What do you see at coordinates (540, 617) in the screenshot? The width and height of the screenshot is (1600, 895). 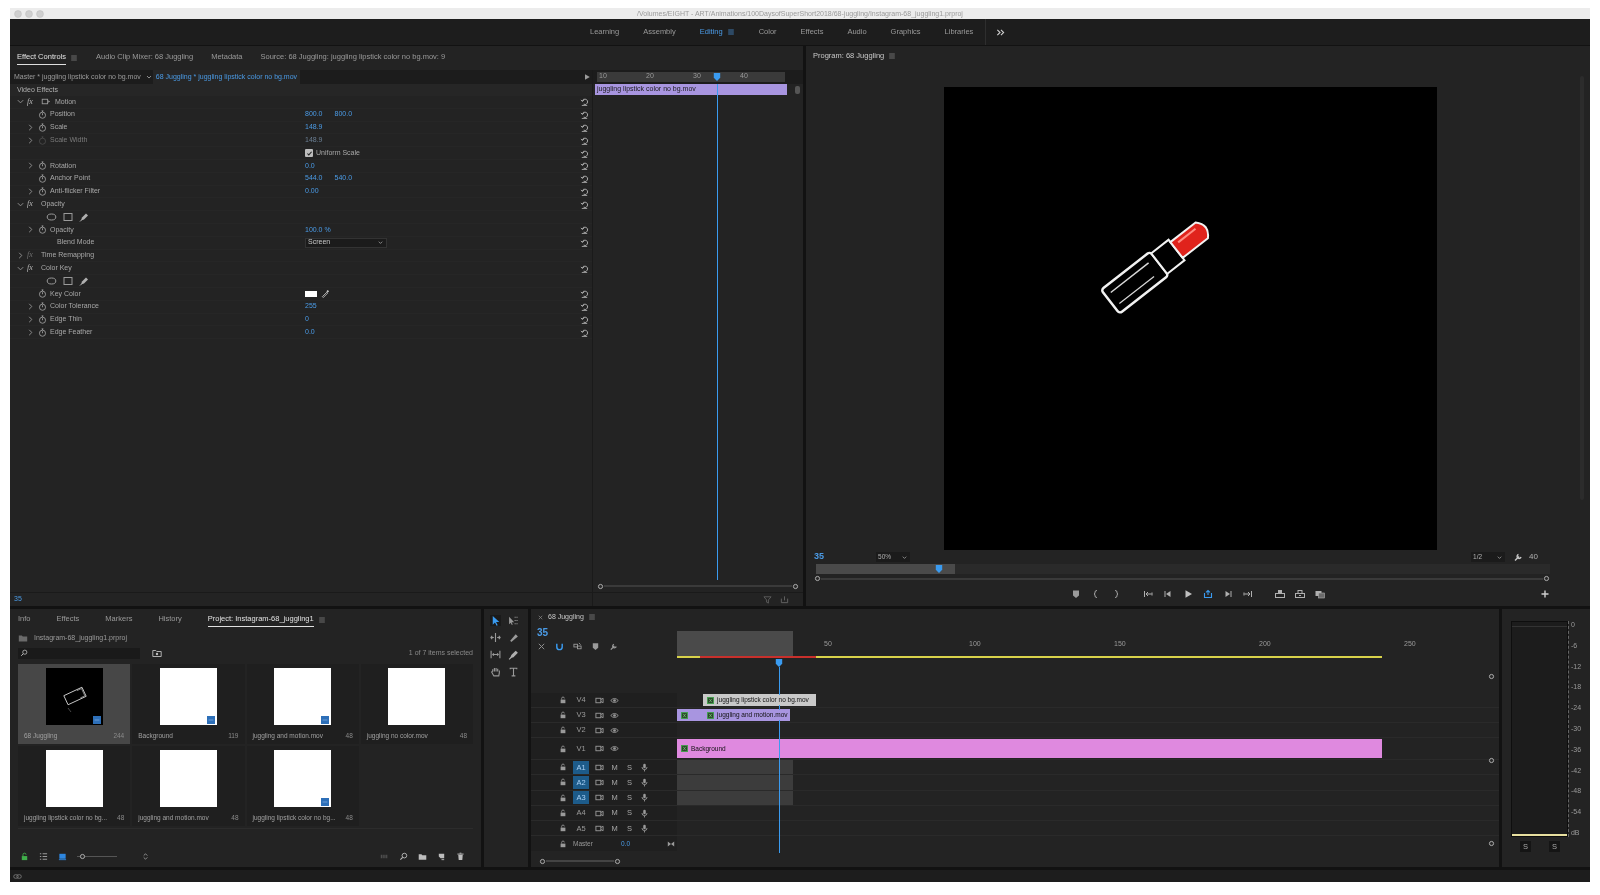 I see `close-icon` at bounding box center [540, 617].